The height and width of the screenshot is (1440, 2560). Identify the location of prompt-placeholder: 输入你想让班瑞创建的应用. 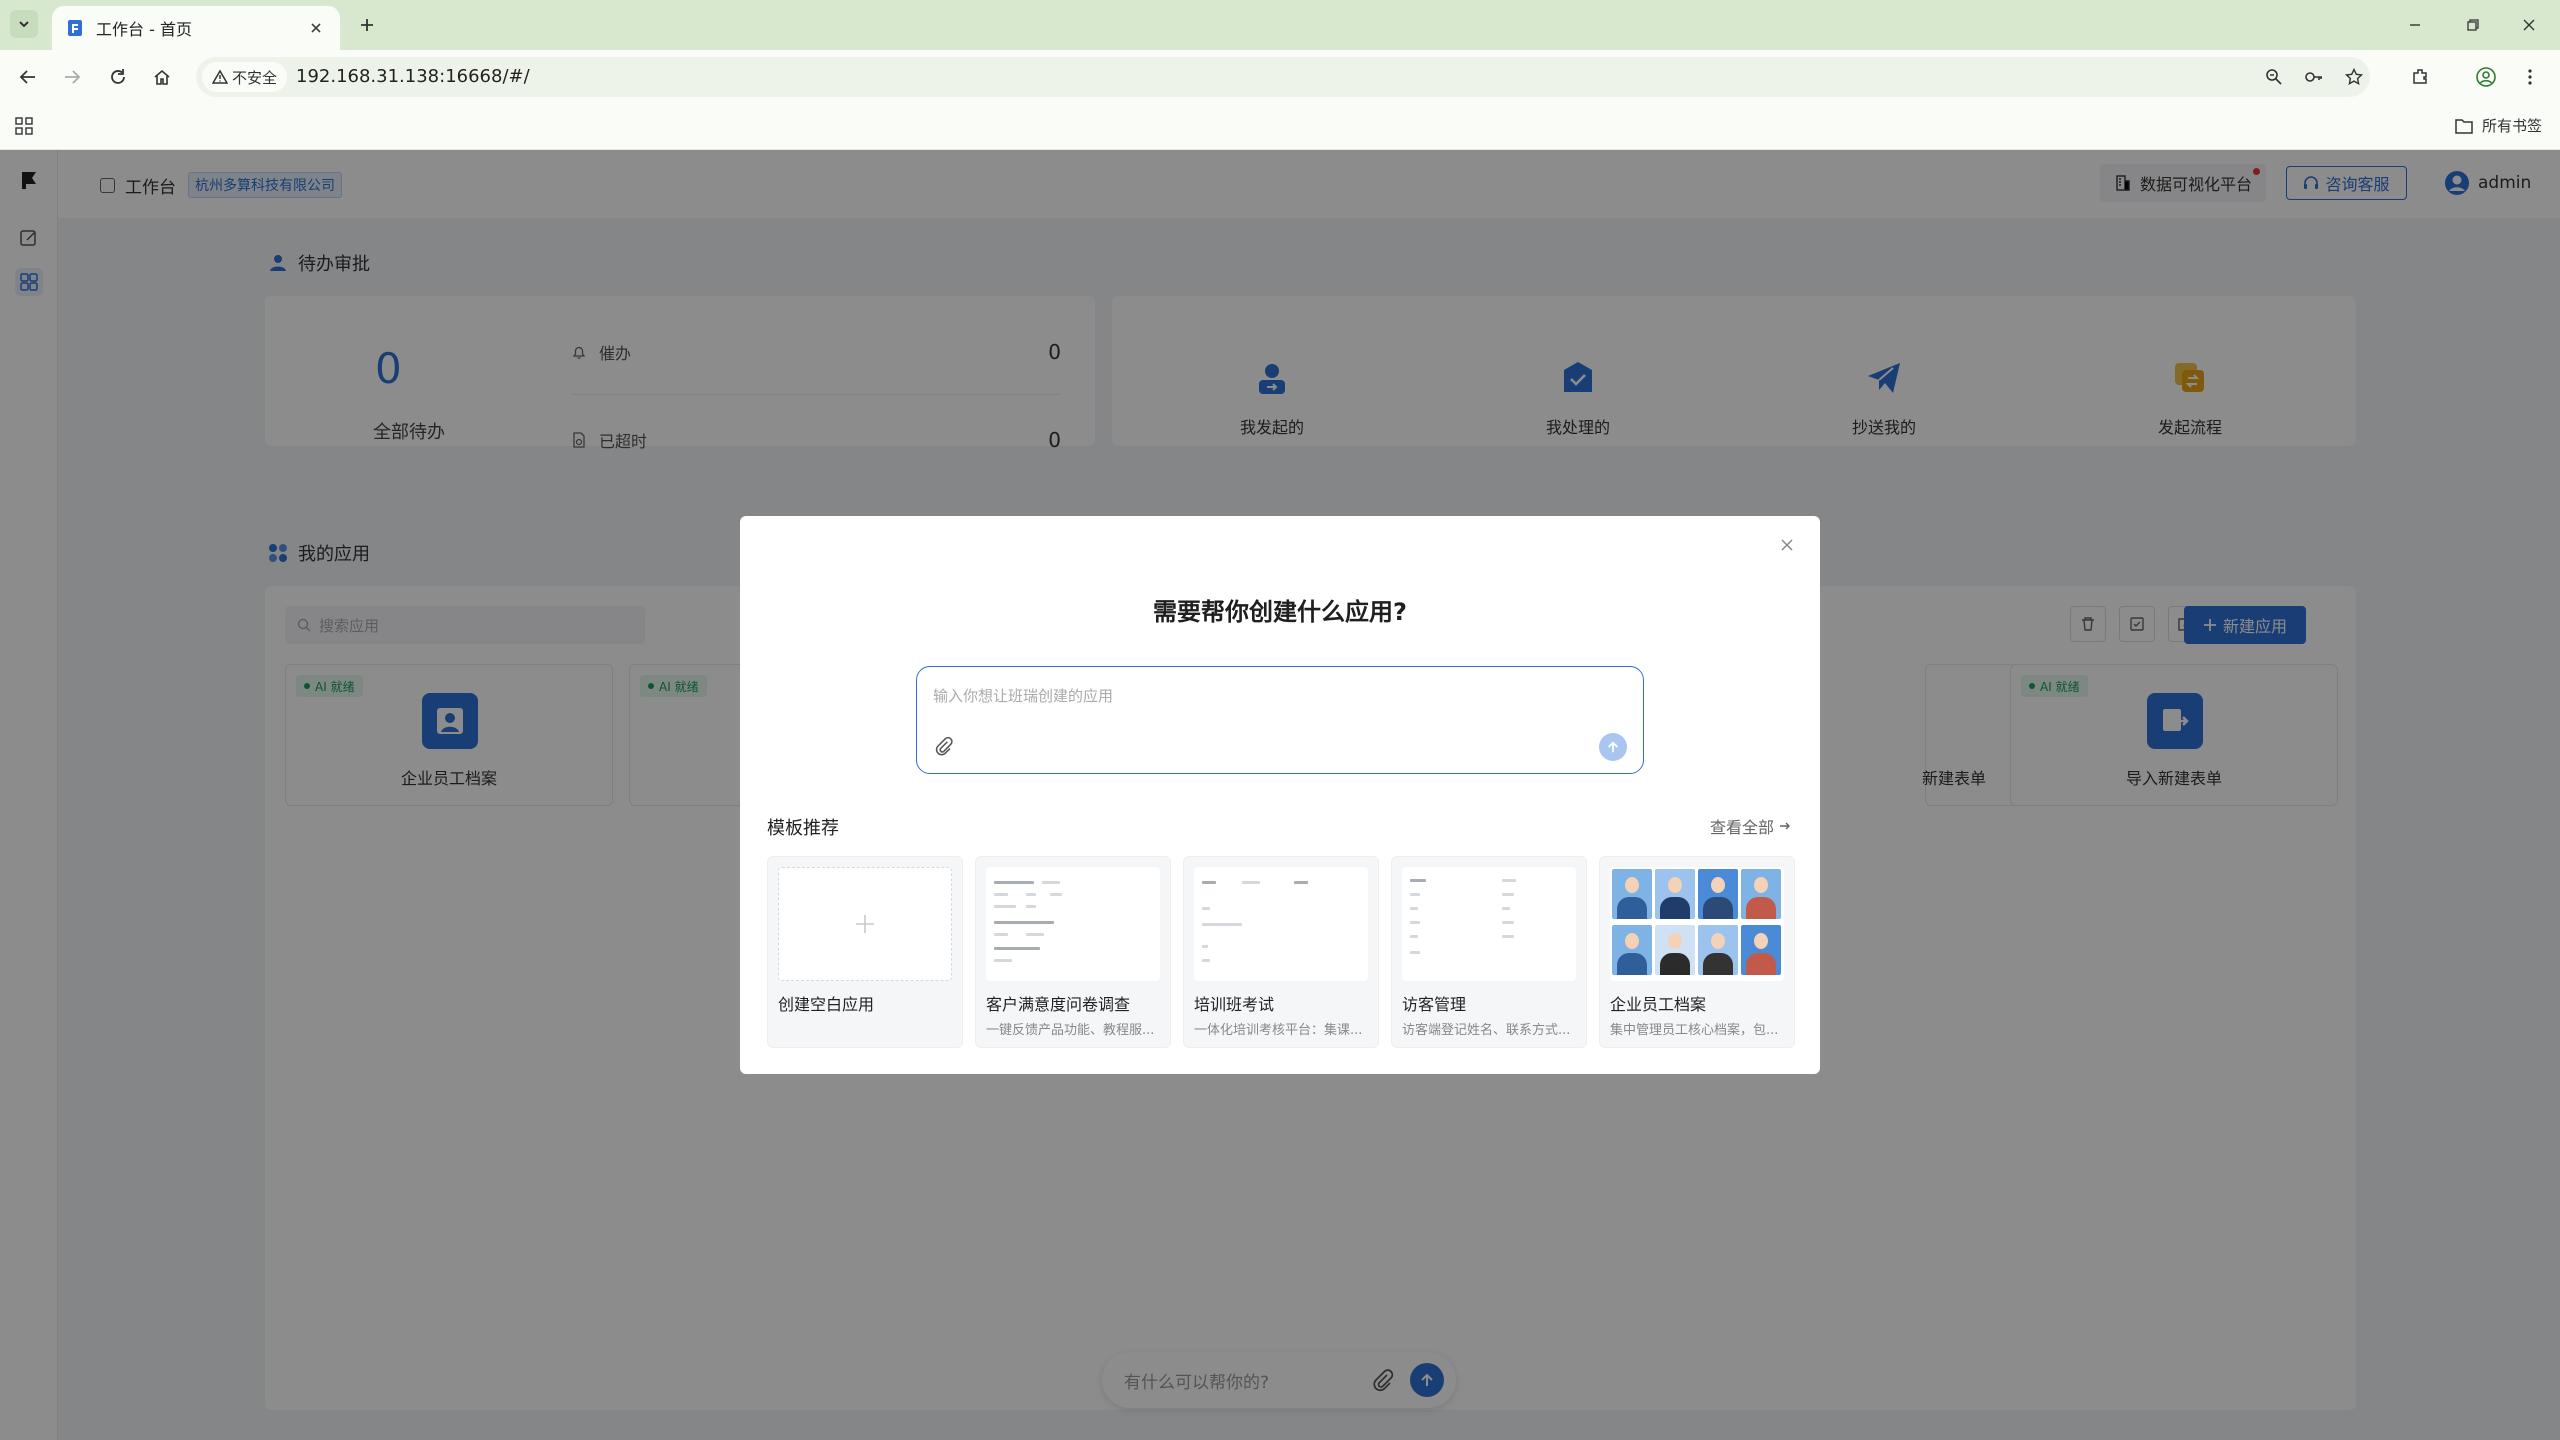
(1023, 696).